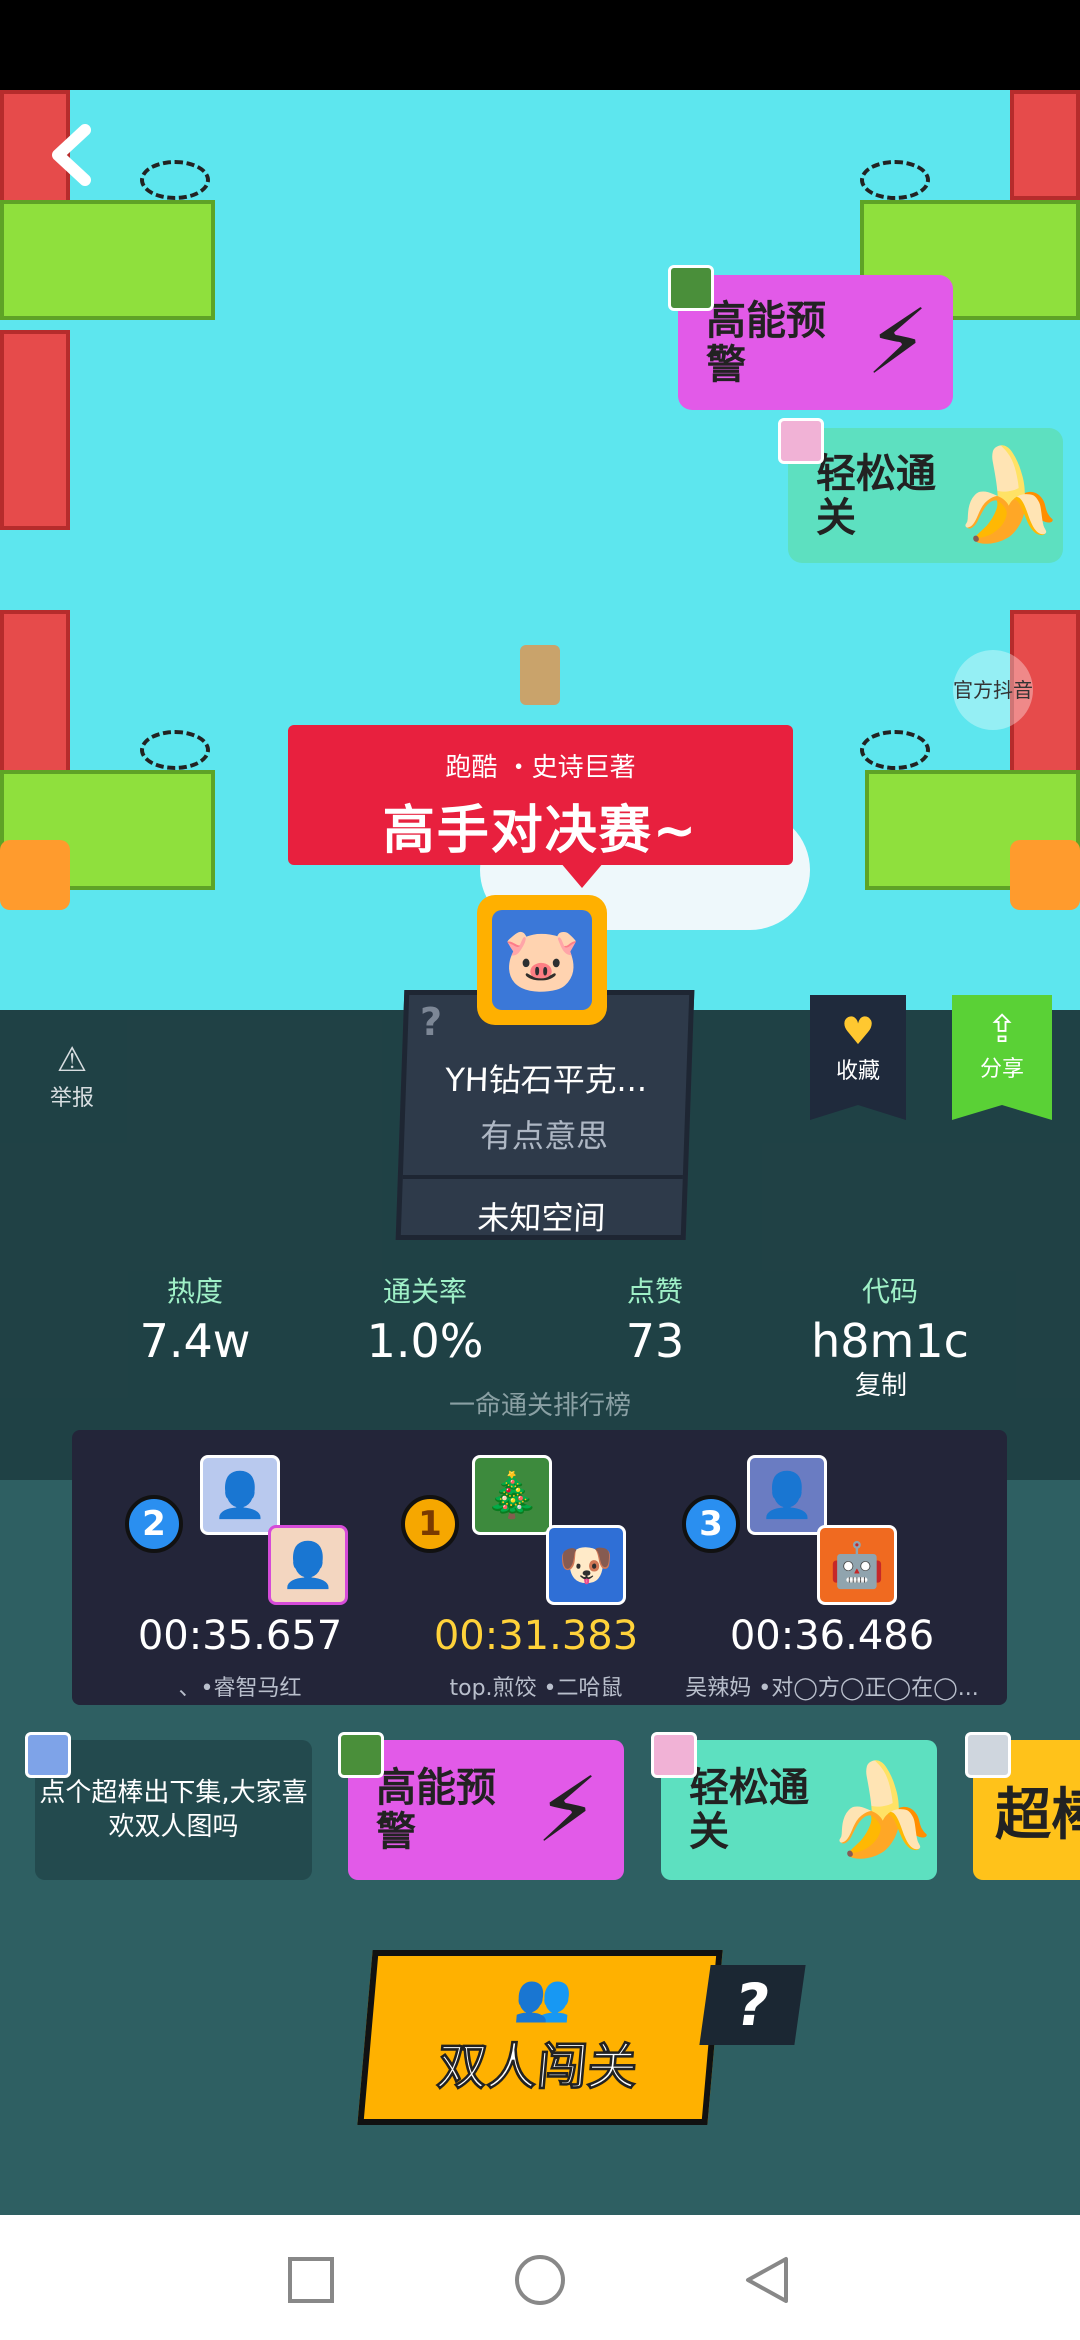 The image size is (1080, 2340). I want to click on ranking-title: 一命通关排行榜, so click(539, 1406).